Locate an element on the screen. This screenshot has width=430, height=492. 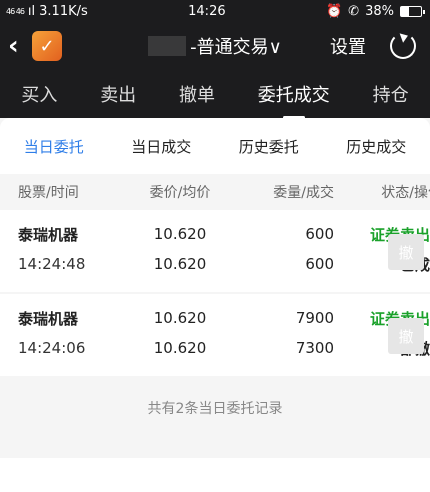
battery-icon is located at coordinates (412, 11).